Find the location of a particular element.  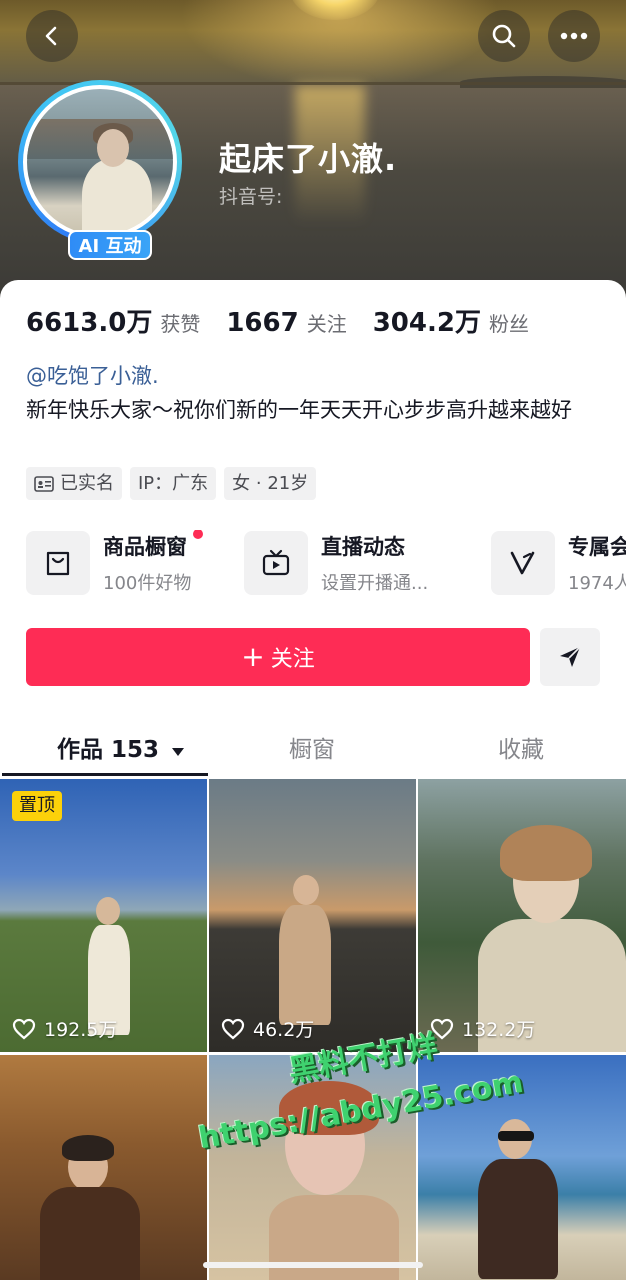

profile-tags: 已实名 IP：广东 女 · 21岁 is located at coordinates (171, 483).